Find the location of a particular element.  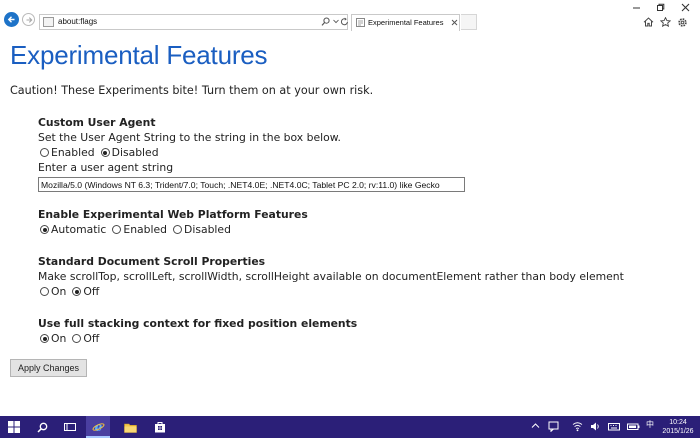

clock-time: 10:24 is located at coordinates (678, 422).